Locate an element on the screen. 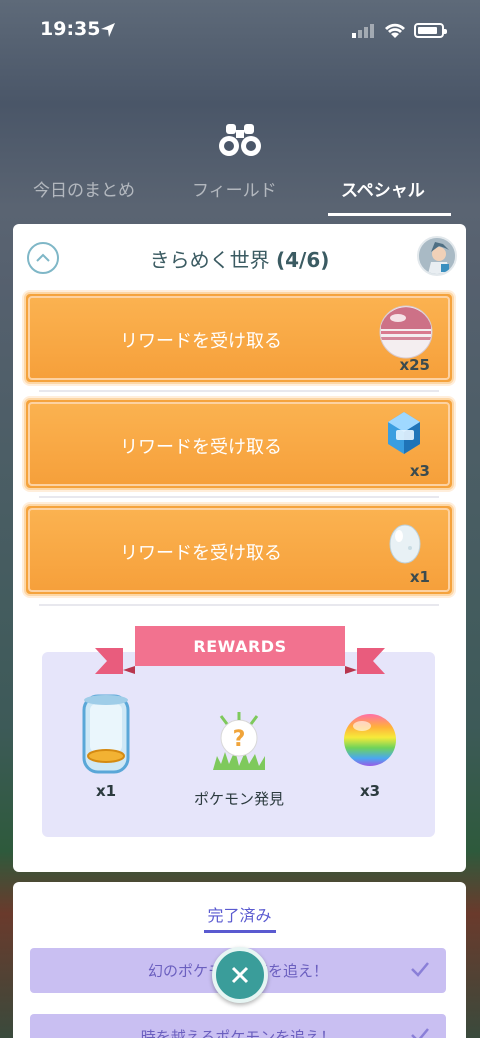 This screenshot has width=480, height=1038. binoculars-icon is located at coordinates (240, 140).